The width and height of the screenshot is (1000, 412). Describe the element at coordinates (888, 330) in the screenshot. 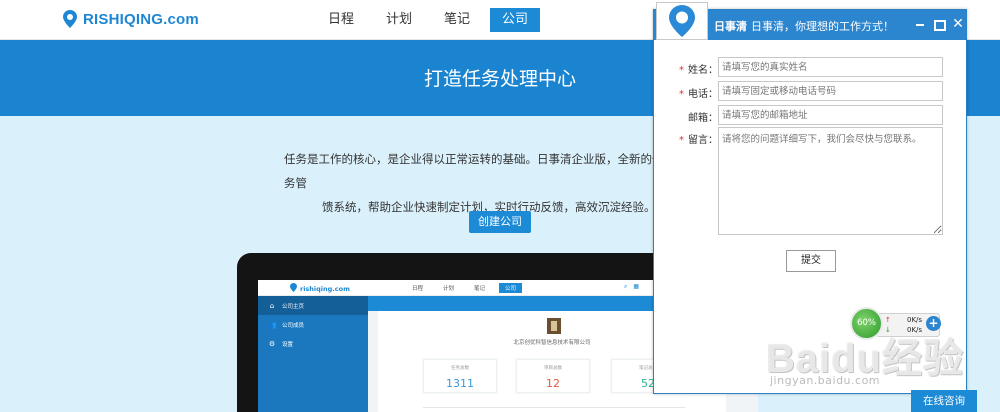

I see `download-arrow-icon: ↓` at that location.